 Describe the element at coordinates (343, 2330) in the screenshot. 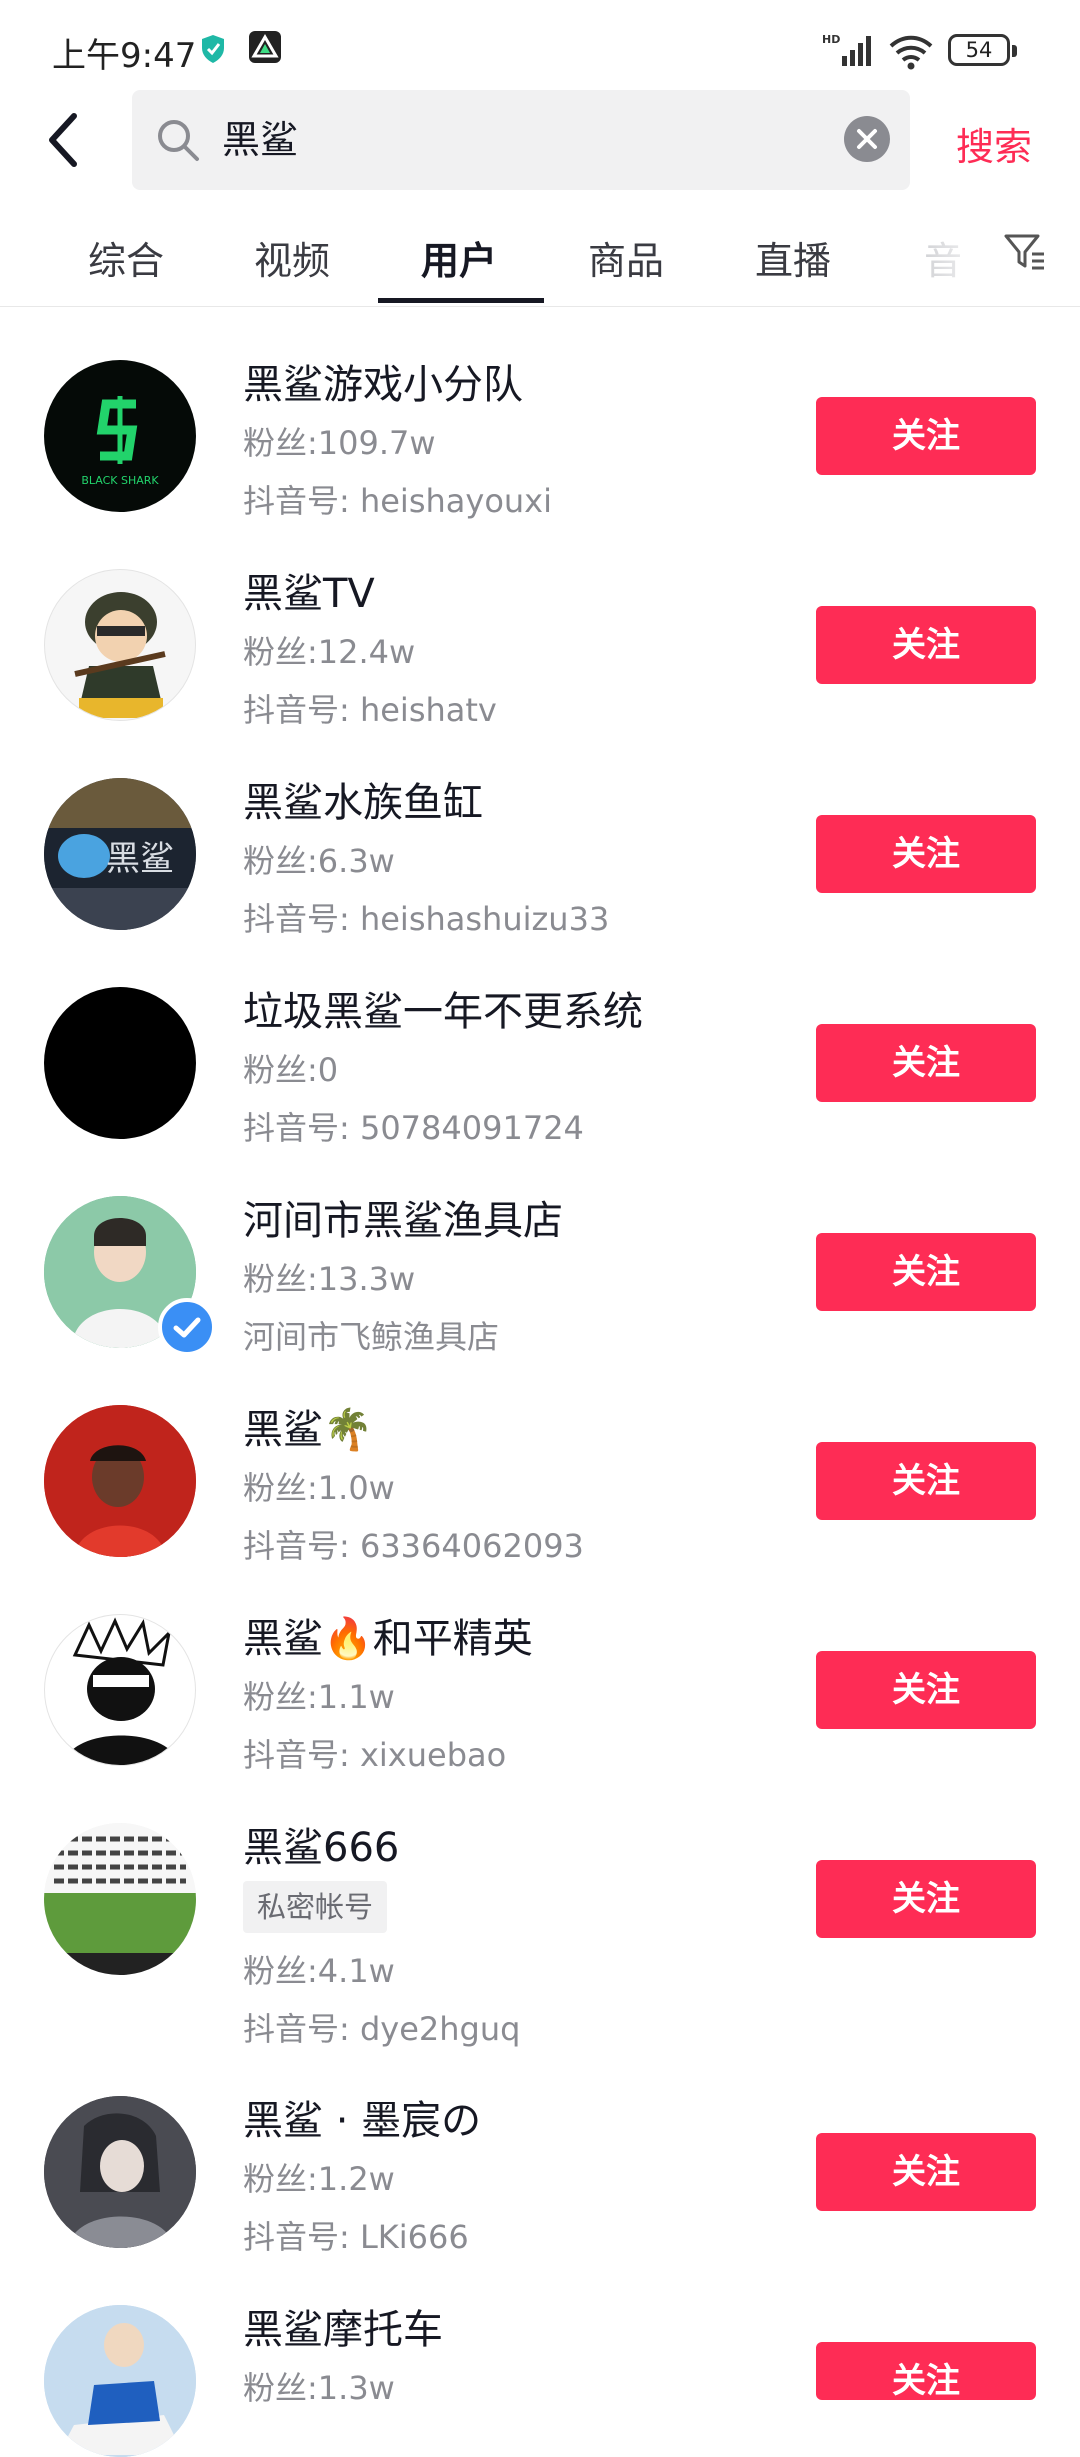

I see `user-name: 黑鲨摩托车` at that location.